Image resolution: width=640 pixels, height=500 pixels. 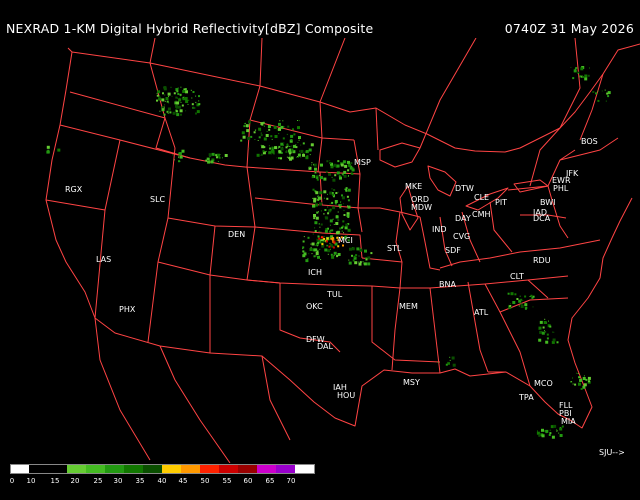 What do you see at coordinates (517, 276) in the screenshot?
I see `city-label: CLT` at bounding box center [517, 276].